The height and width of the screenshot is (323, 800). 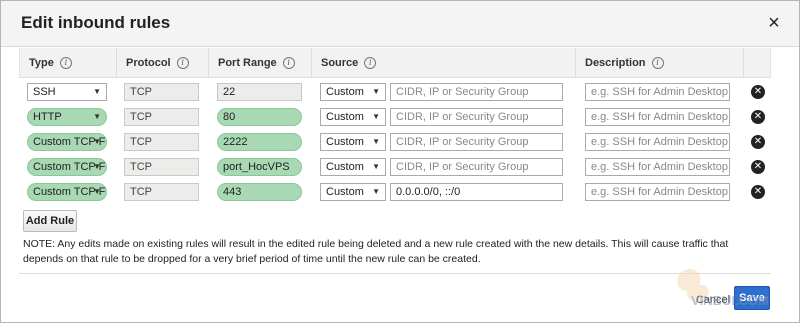 I want to click on dialog-title: Edit inbound rules, so click(x=96, y=22).